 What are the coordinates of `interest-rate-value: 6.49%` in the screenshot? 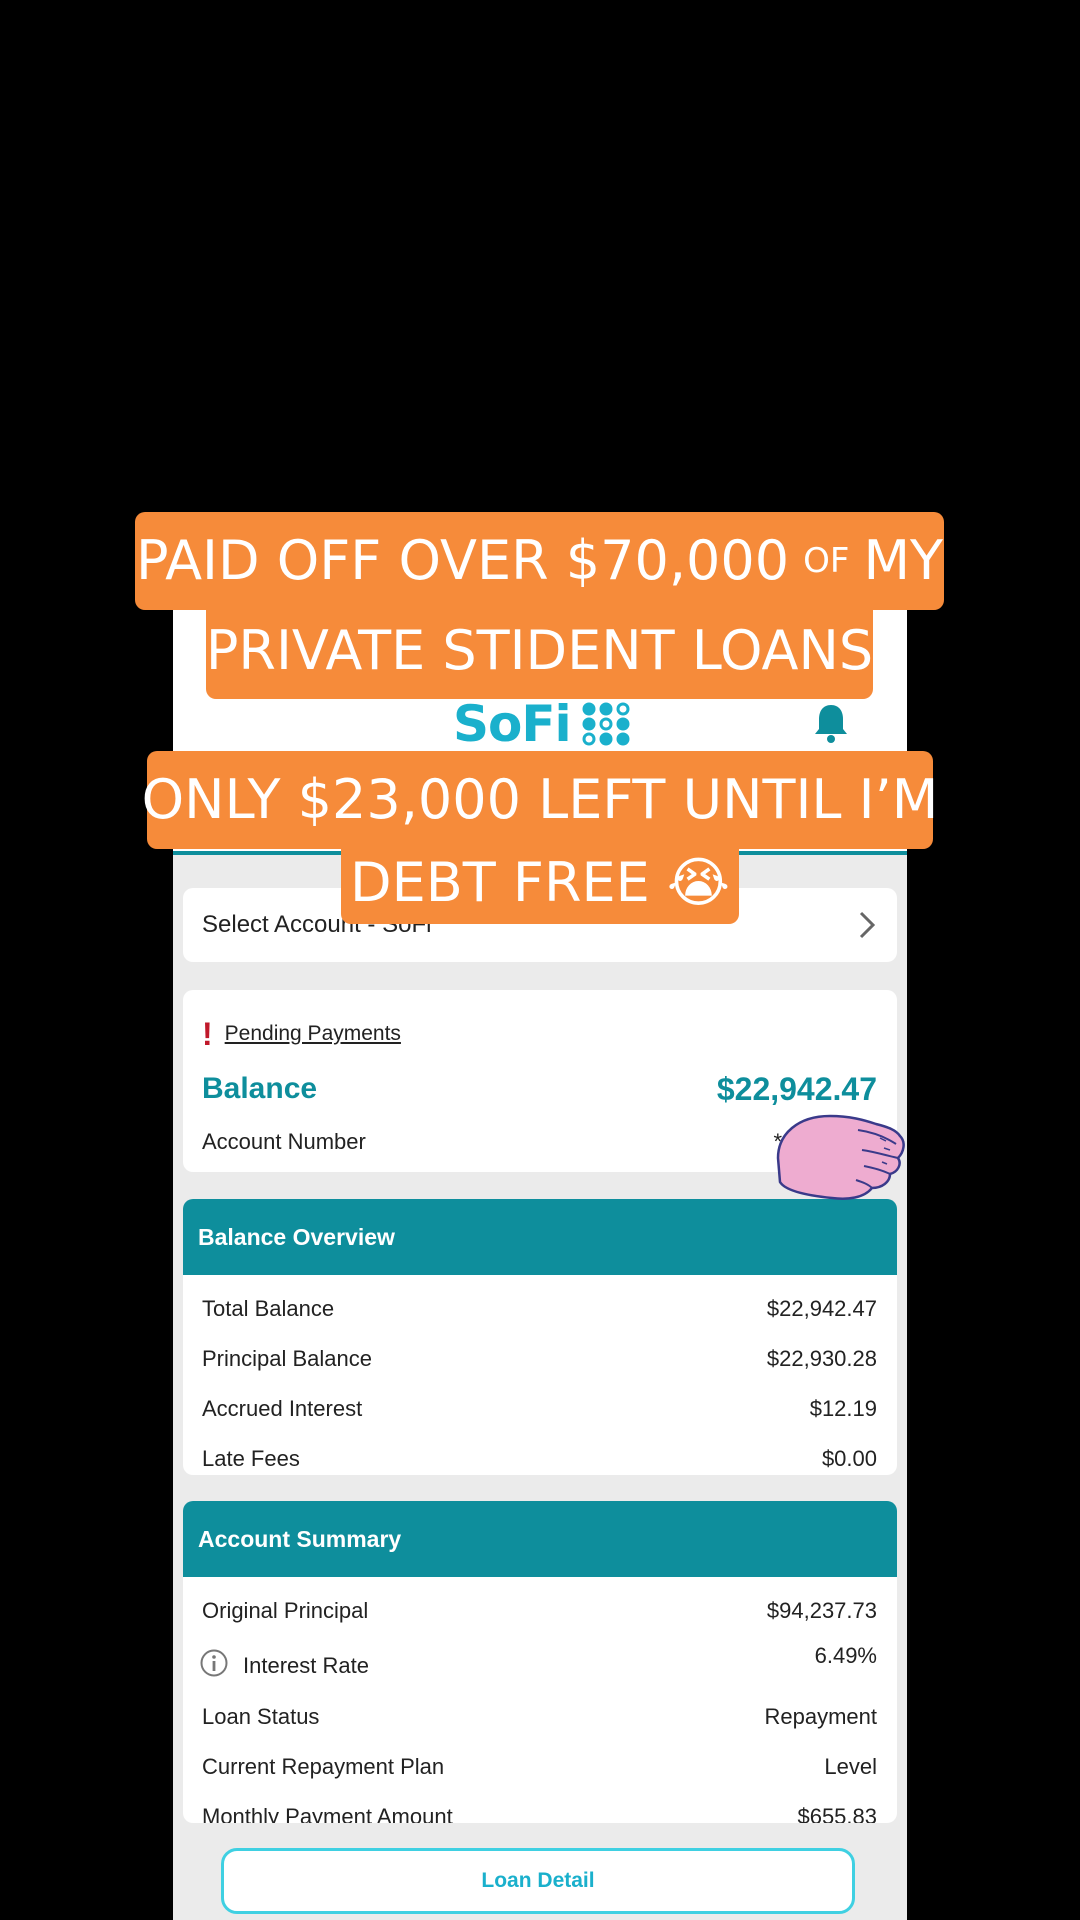 It's located at (845, 1655).